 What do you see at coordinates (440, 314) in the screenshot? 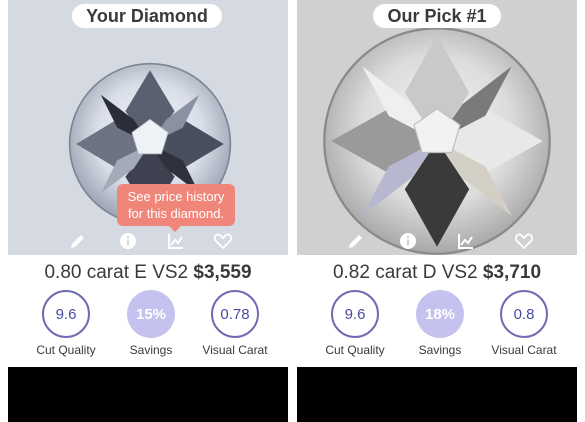
I see `savings-value: 18%` at bounding box center [440, 314].